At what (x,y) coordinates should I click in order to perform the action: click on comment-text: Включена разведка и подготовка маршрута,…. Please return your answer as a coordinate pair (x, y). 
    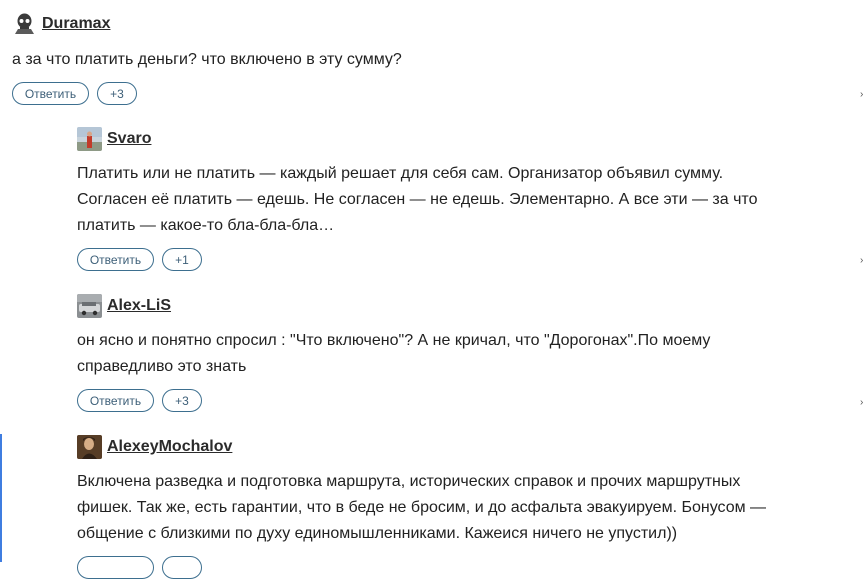
    Looking at the image, I should click on (470, 508).